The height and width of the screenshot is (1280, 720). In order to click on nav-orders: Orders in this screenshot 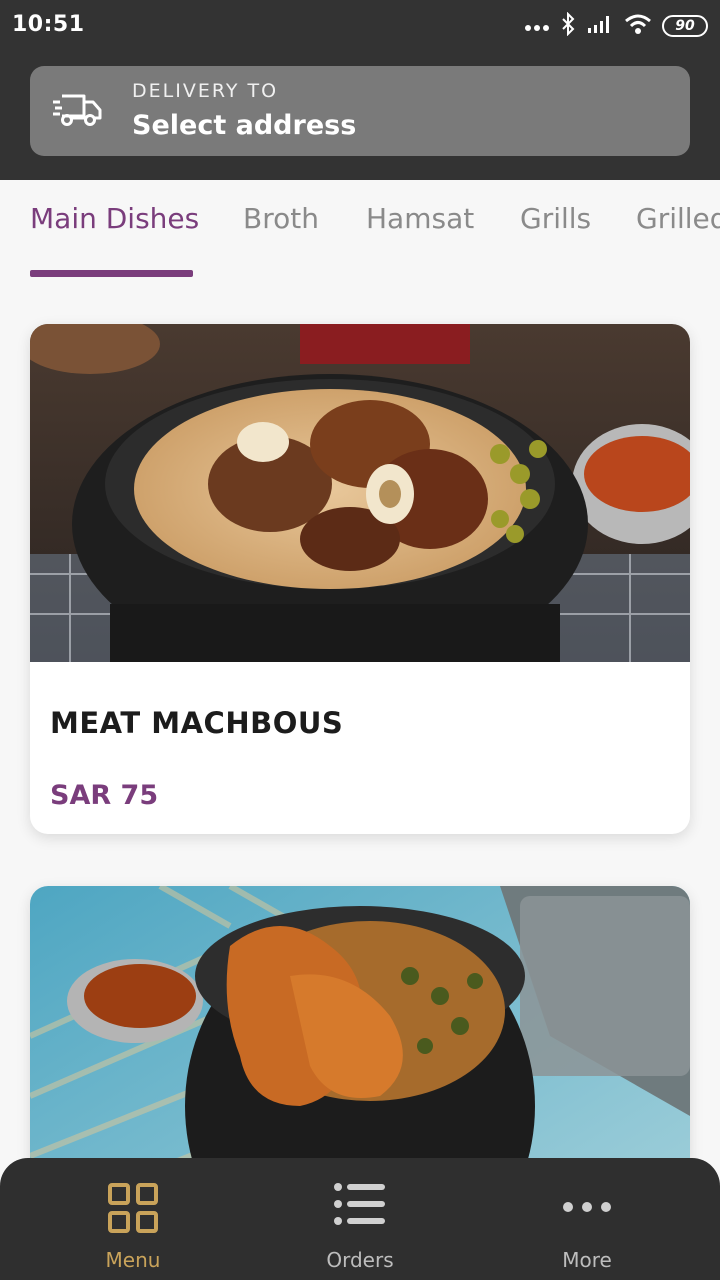, I will do `click(360, 1219)`.